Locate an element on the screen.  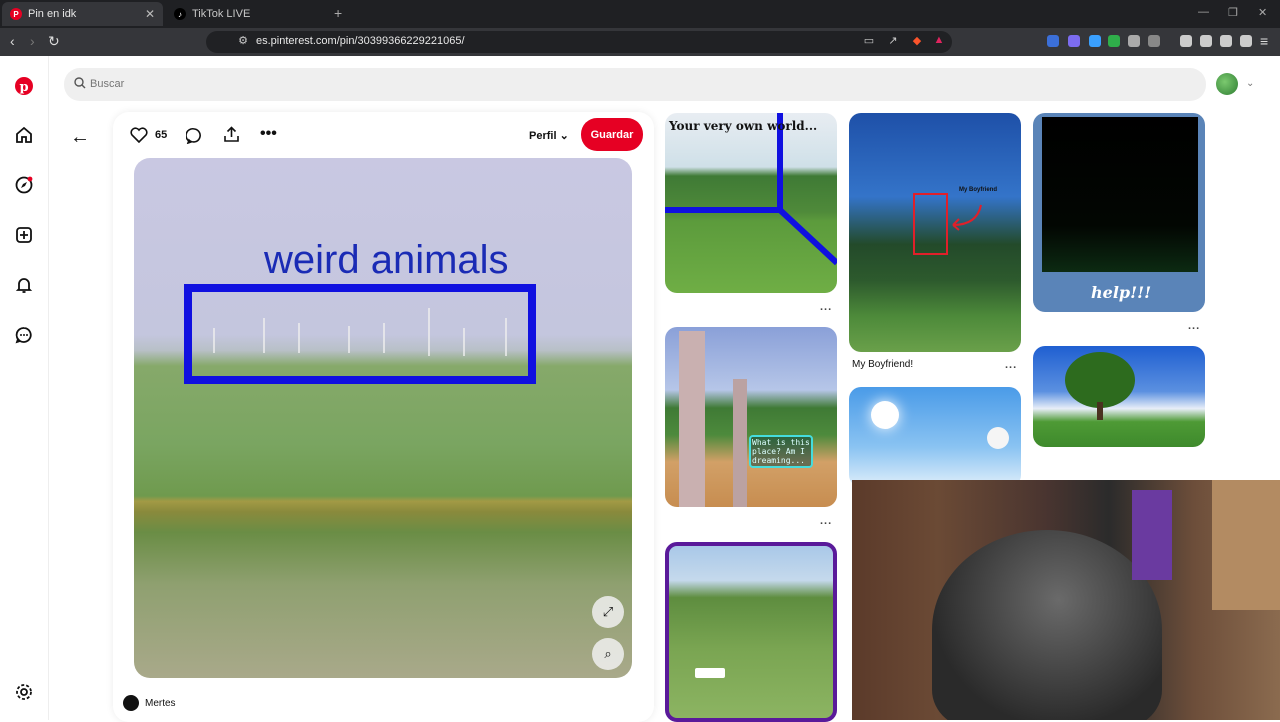
search-icon is located at coordinates (80, 83).